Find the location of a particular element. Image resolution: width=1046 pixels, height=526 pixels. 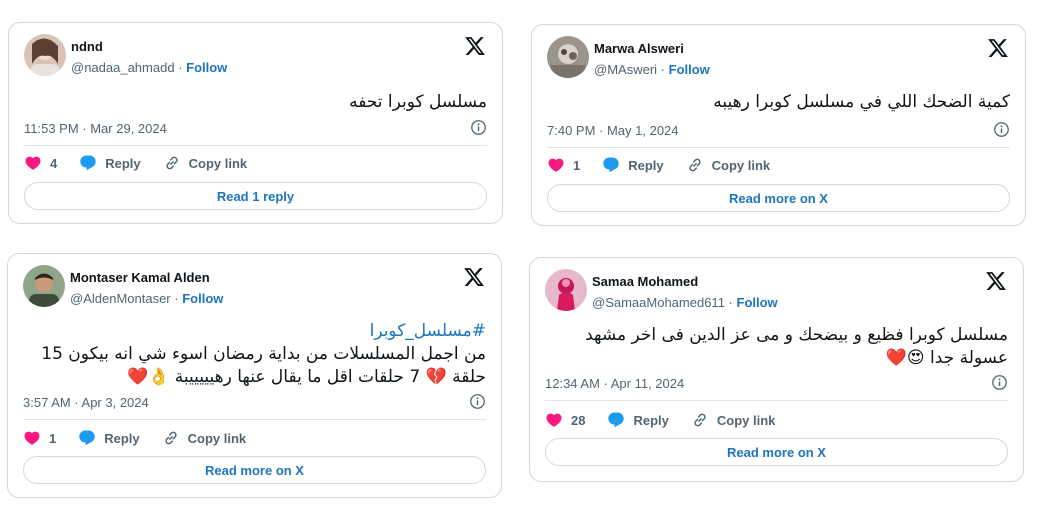

hashtag-link: #مسلسل_كوبرا is located at coordinates (428, 331).